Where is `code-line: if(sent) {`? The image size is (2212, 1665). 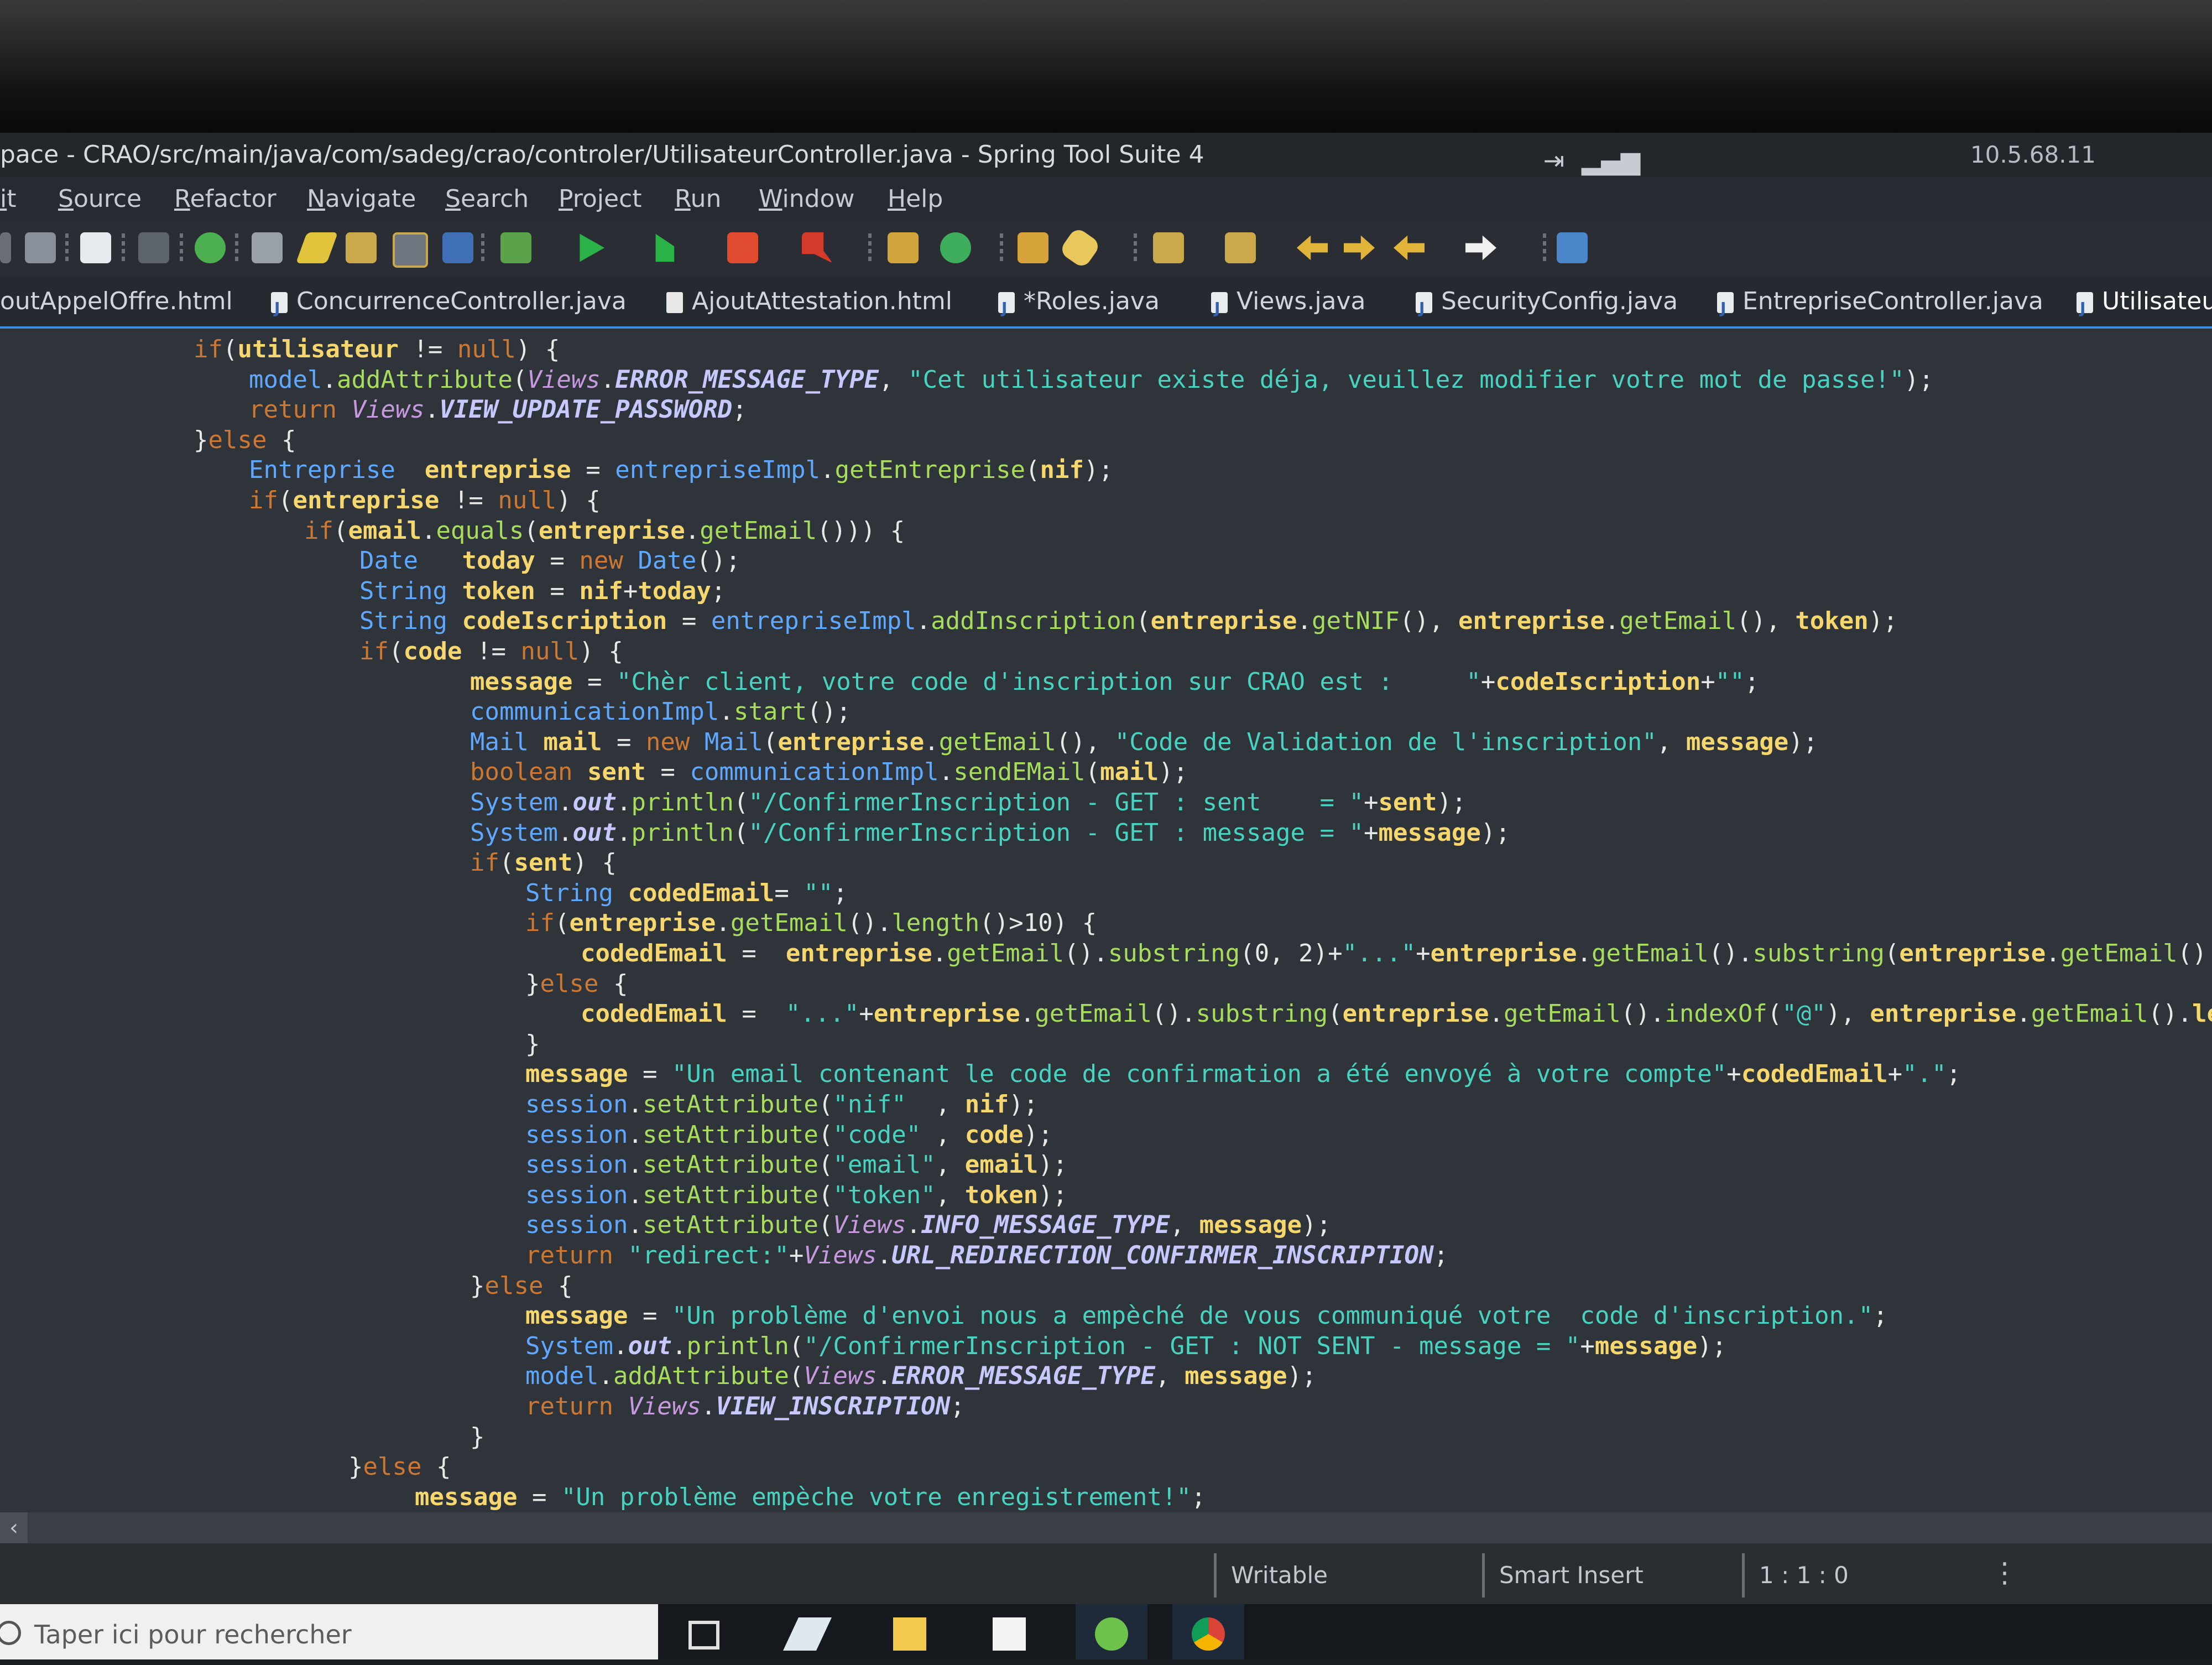 code-line: if(sent) { is located at coordinates (543, 862).